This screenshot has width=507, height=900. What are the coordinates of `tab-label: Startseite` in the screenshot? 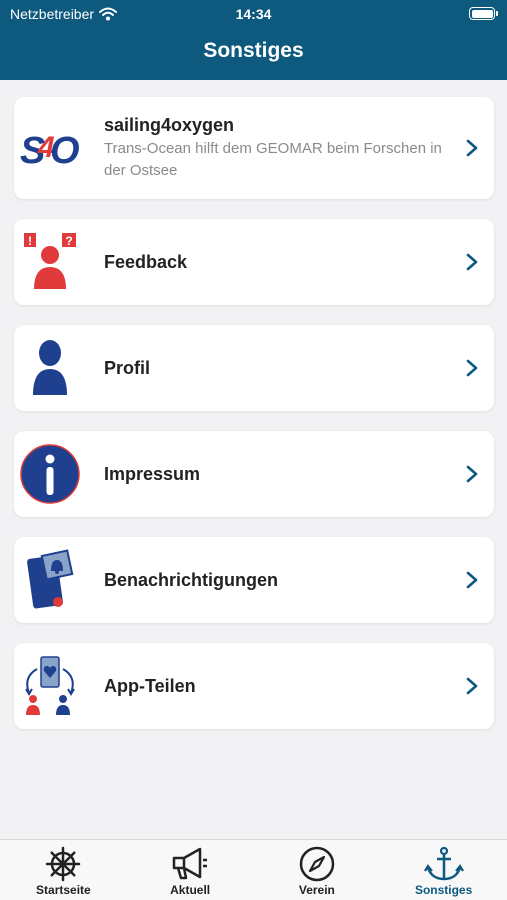 It's located at (63, 890).